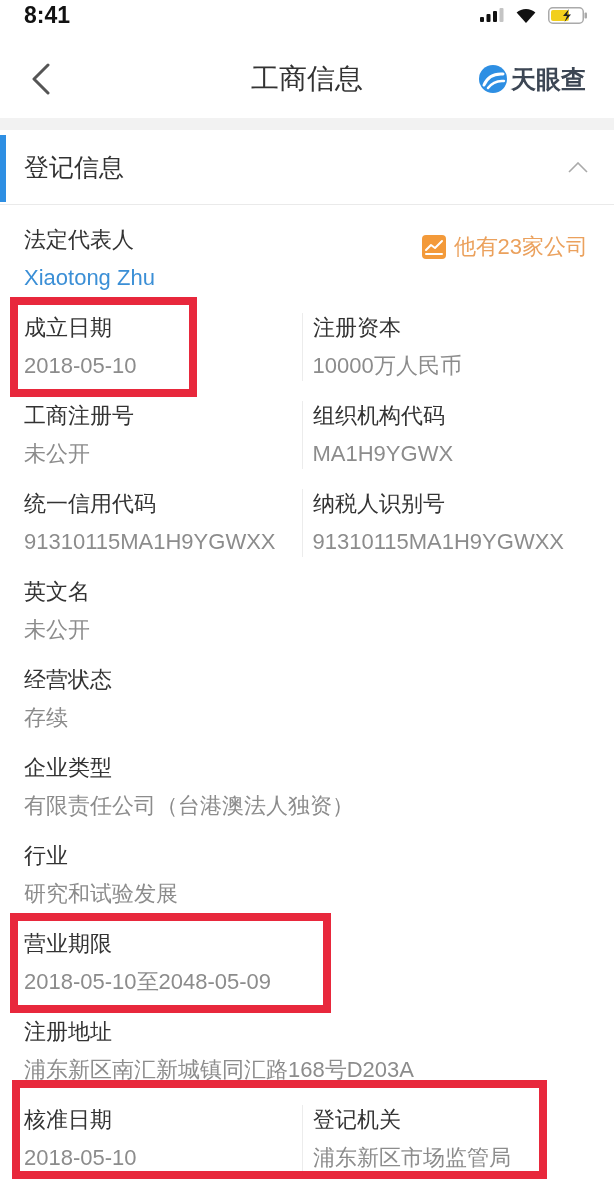  I want to click on field-value: 存续, so click(46, 718).